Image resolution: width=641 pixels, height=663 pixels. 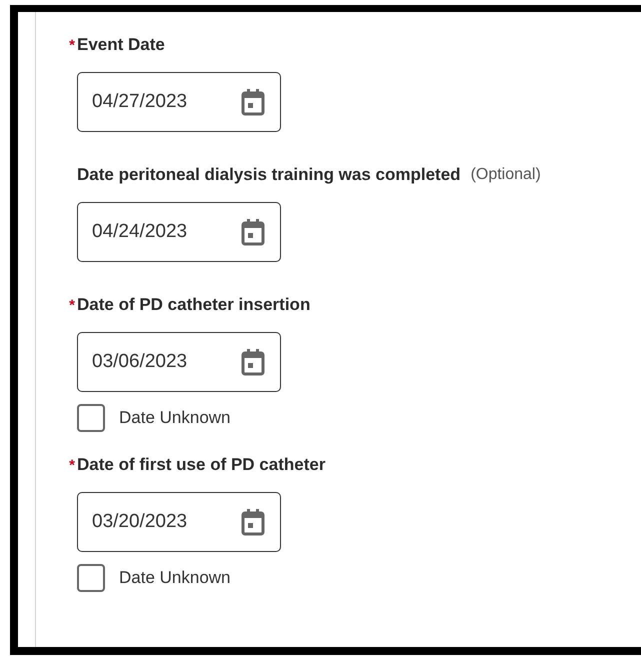 I want to click on date-field: 04/24/2023, so click(x=179, y=232).